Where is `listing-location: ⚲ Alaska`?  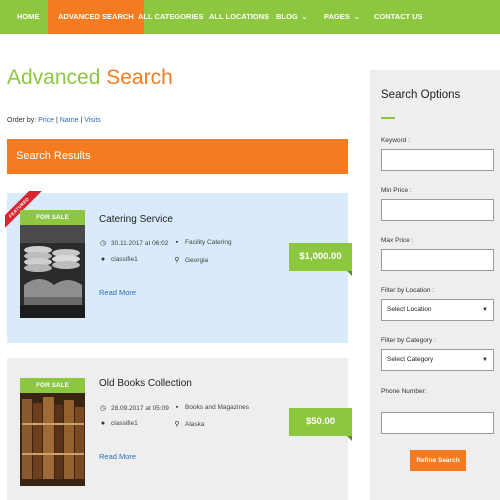
listing-location: ⚲ Alaska is located at coordinates (189, 424).